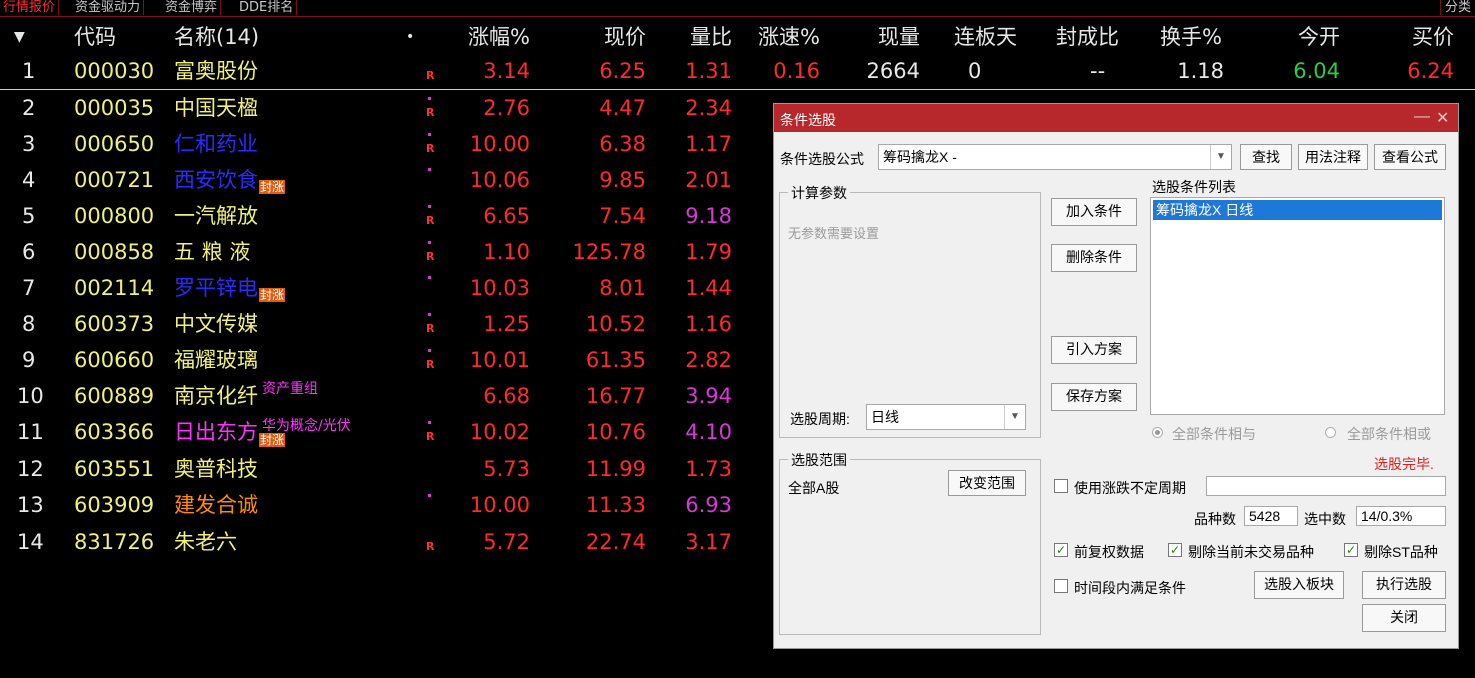 The image size is (1475, 678). Describe the element at coordinates (267, 7) in the screenshot. I see `tab-dde-rank: DDE排名` at that location.